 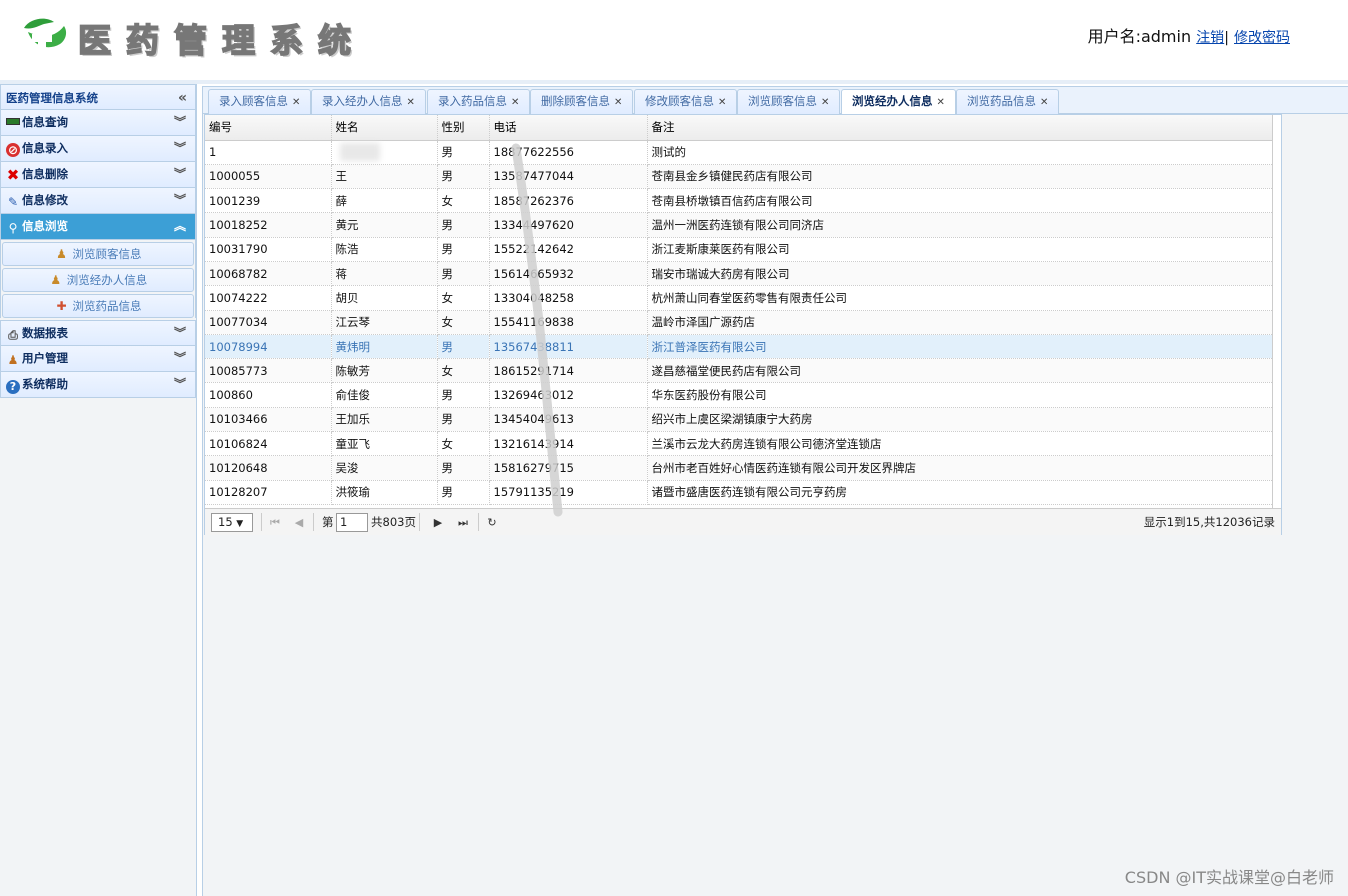 I want to click on tab-label: 修改顾客信息, so click(x=679, y=101).